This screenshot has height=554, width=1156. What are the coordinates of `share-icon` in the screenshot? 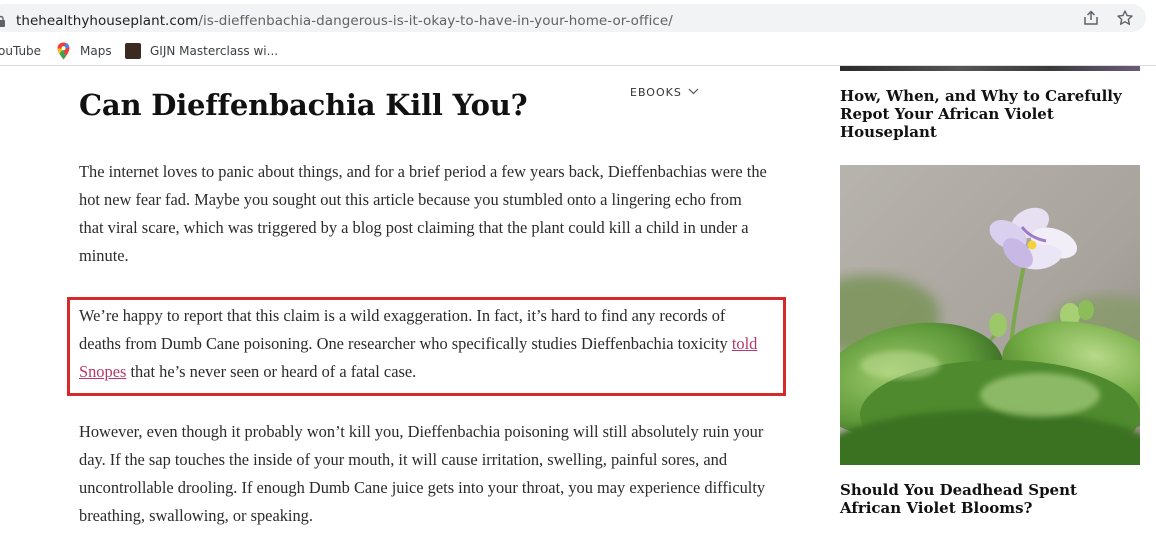 It's located at (1091, 18).